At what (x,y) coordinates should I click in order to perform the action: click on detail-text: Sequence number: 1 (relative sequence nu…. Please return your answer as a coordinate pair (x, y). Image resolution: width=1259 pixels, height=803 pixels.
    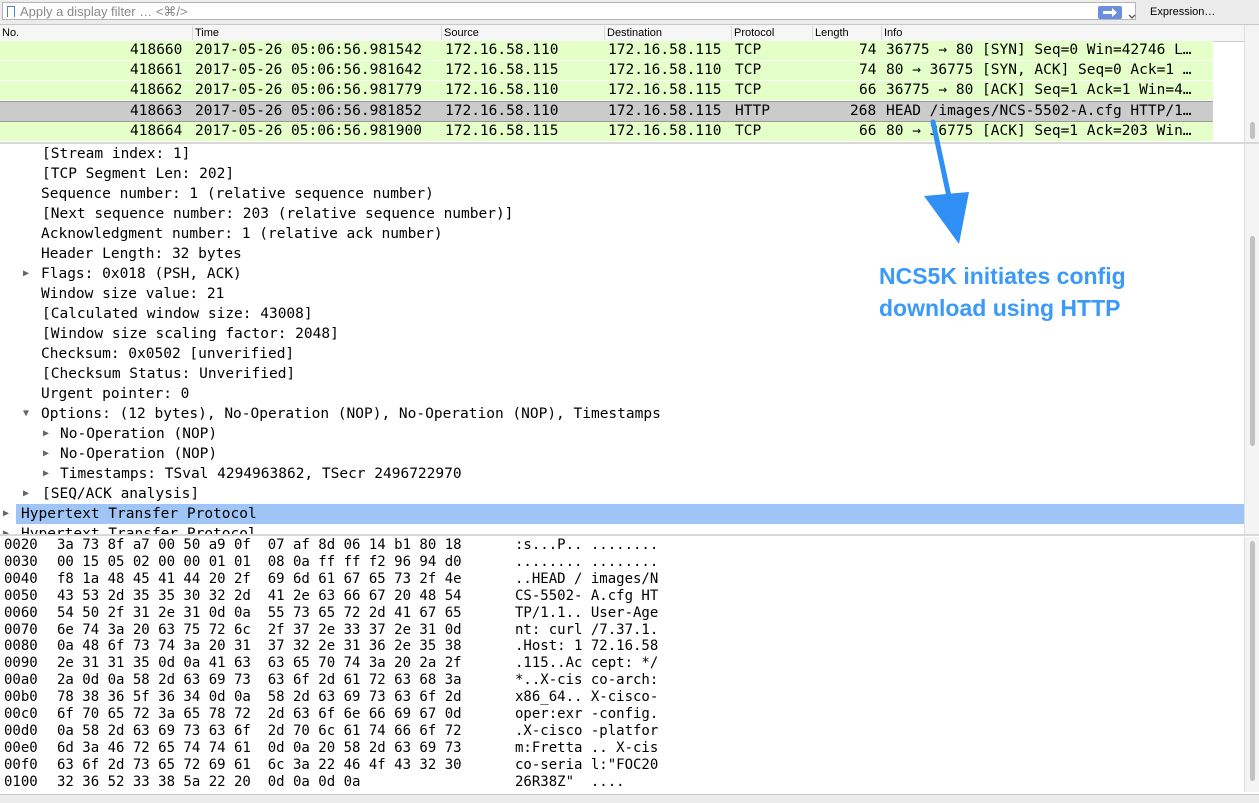
    Looking at the image, I should click on (237, 194).